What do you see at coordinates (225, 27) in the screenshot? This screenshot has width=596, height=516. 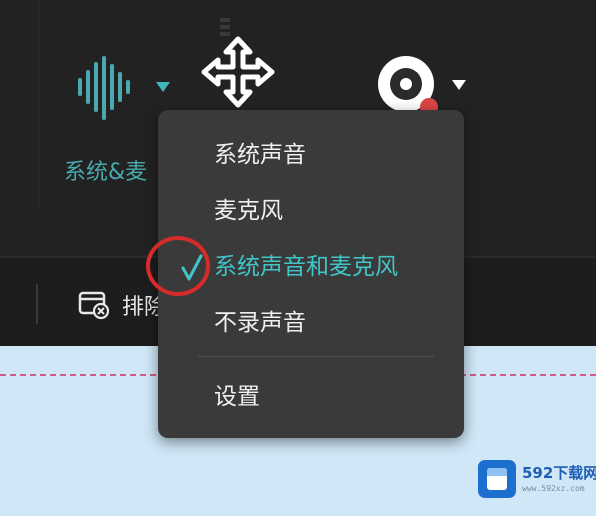 I see `small-handle-icon` at bounding box center [225, 27].